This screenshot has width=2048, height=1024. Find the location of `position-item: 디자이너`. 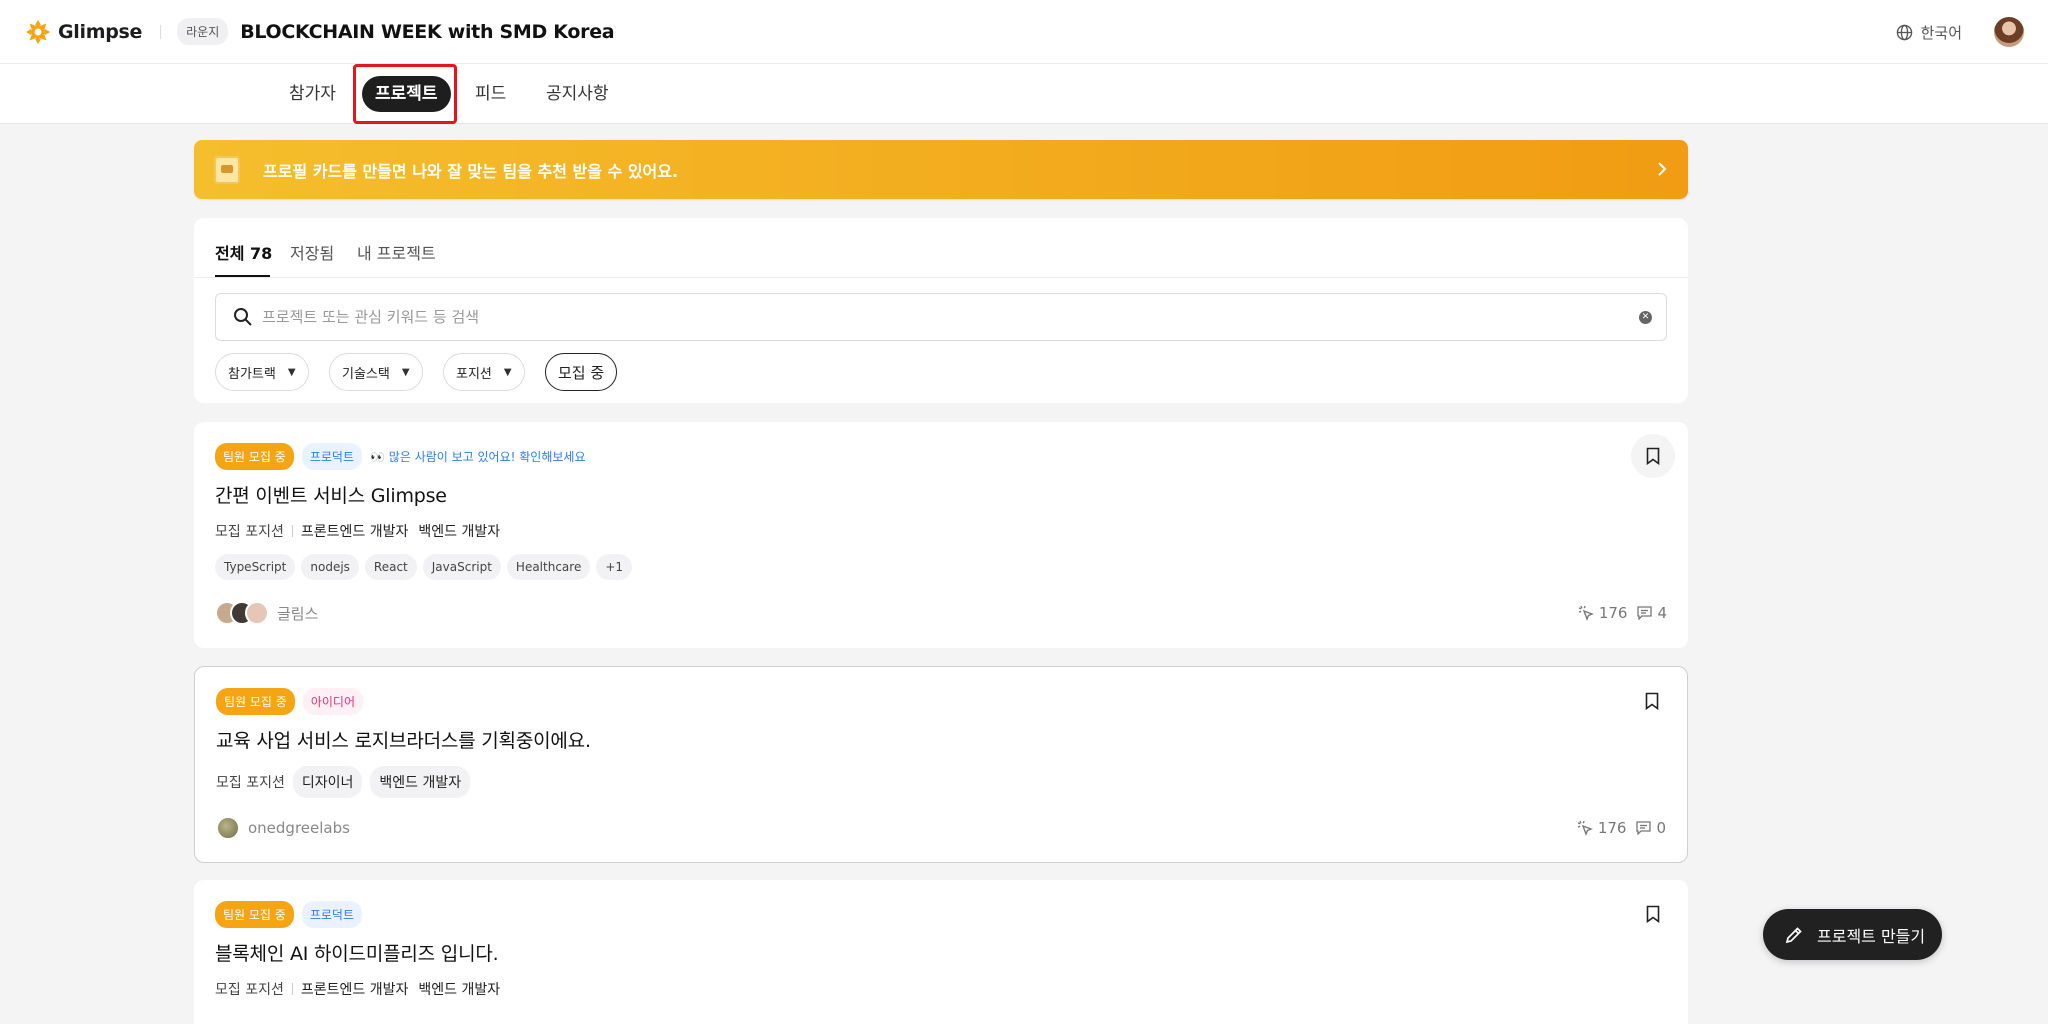

position-item: 디자이너 is located at coordinates (327, 782).